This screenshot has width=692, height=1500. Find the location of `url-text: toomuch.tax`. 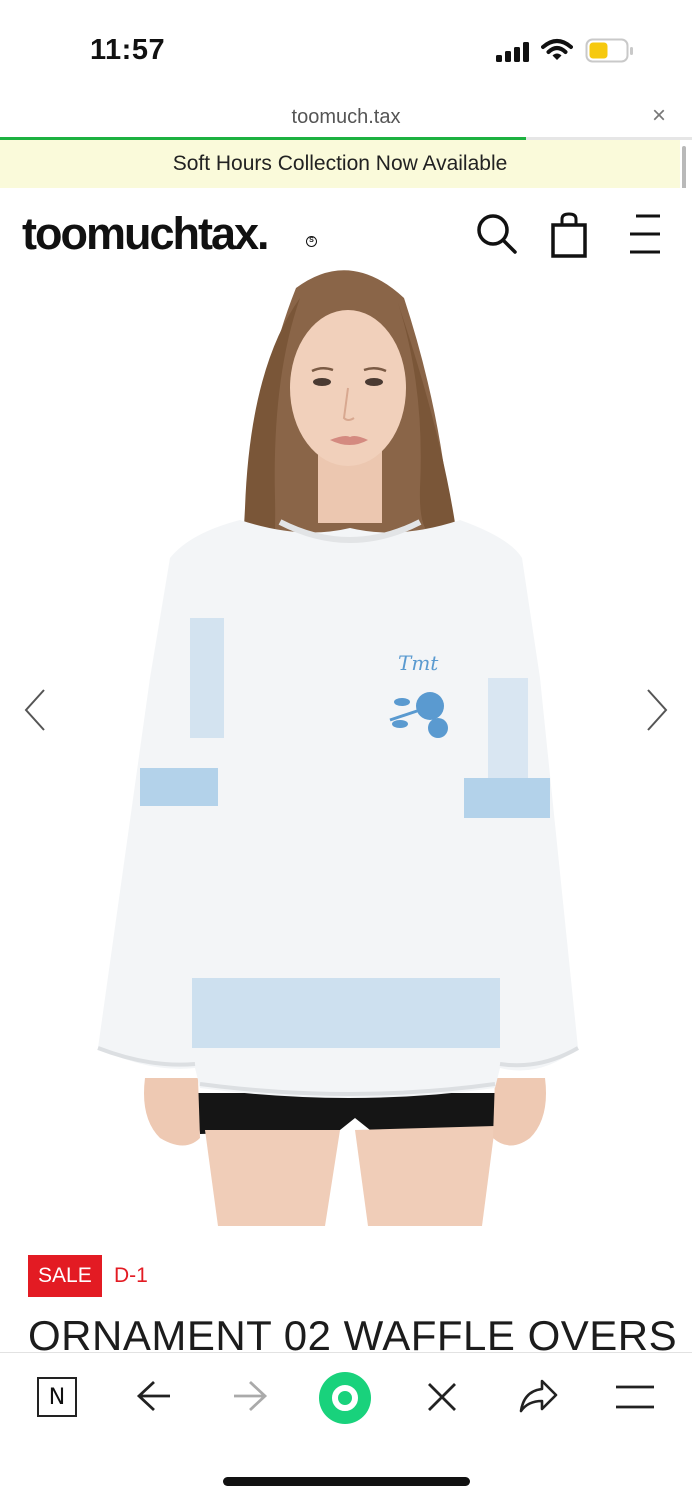

url-text: toomuch.tax is located at coordinates (346, 117).